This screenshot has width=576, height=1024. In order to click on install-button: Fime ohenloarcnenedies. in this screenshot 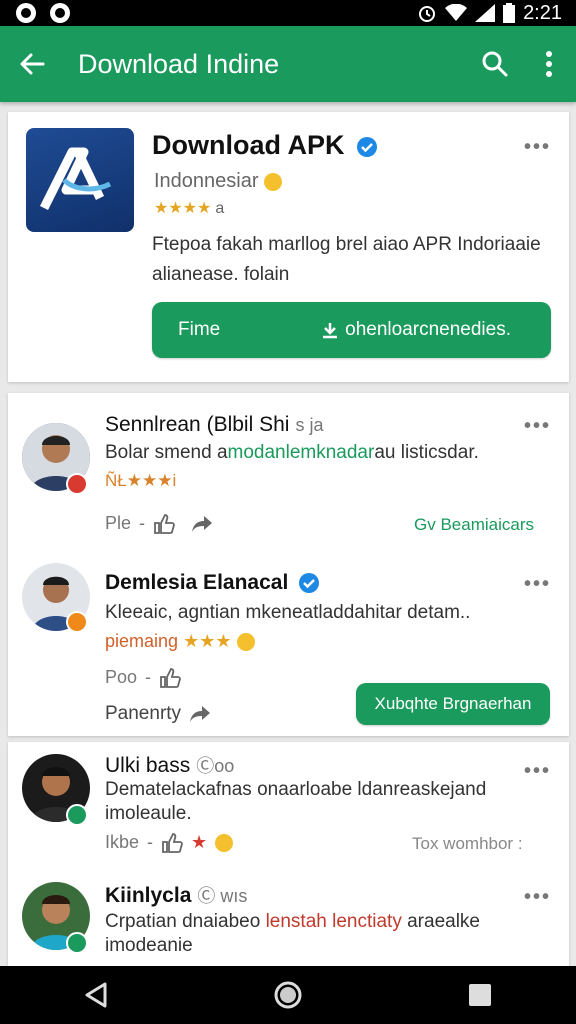, I will do `click(351, 330)`.